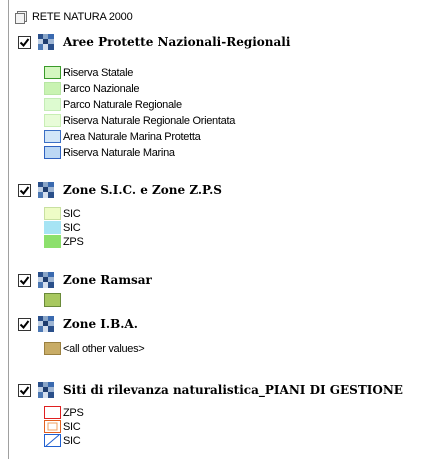  I want to click on legend-item-label: Riserva Statale, so click(98, 72).